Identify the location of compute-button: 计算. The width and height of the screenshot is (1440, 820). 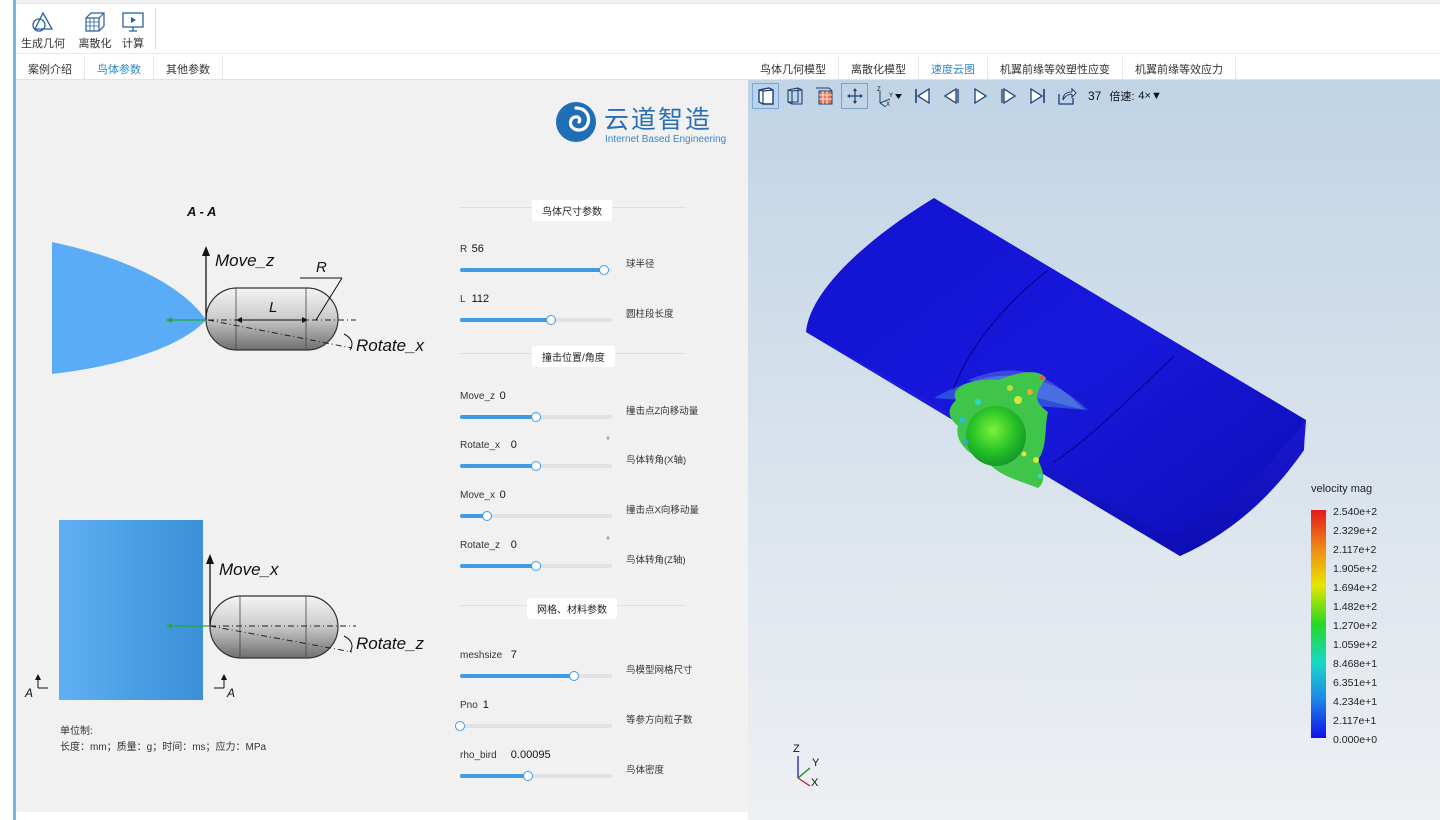
(133, 30).